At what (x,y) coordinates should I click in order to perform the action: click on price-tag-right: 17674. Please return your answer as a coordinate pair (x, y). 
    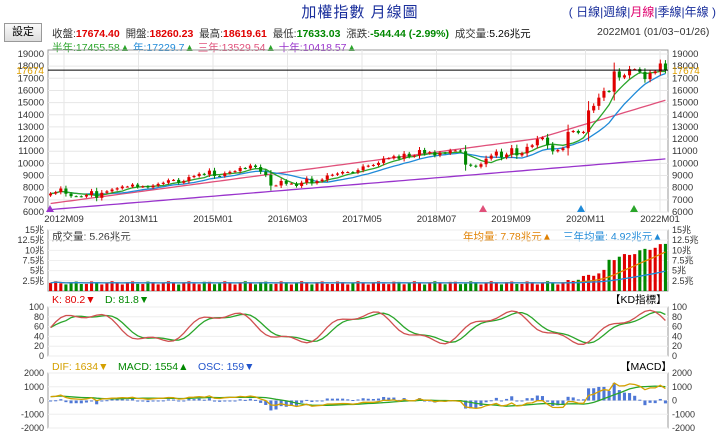
    Looking at the image, I should click on (686, 71).